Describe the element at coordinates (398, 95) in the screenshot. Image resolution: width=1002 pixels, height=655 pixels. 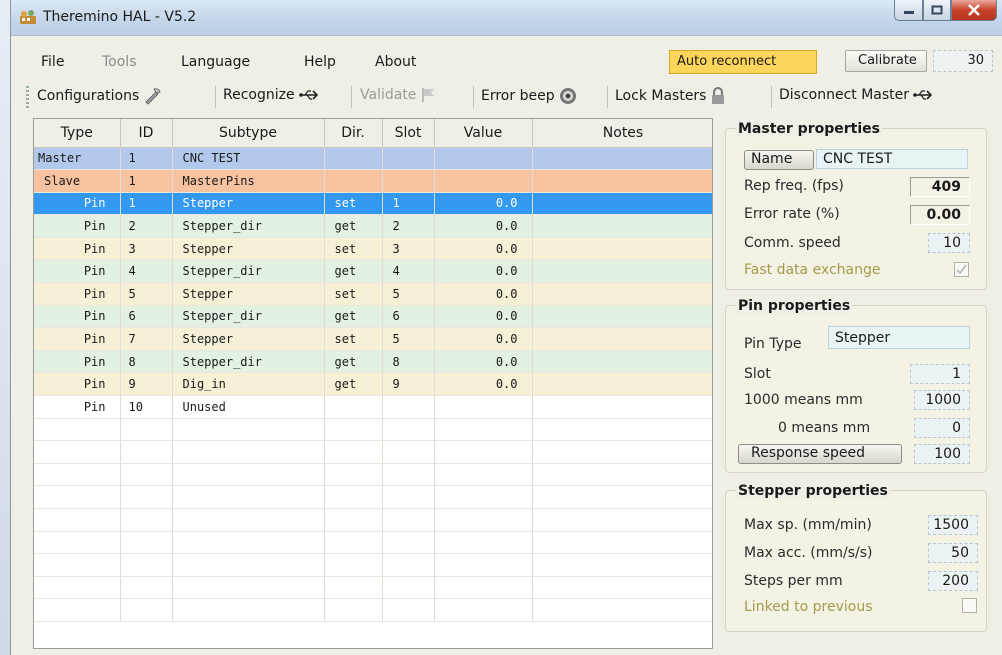
I see `validate-button: Validate` at that location.